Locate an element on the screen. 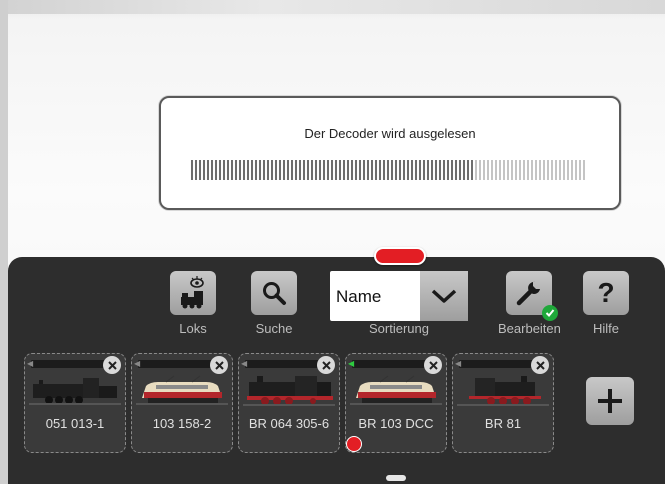  loco-name: 051 013-1 is located at coordinates (75, 423).